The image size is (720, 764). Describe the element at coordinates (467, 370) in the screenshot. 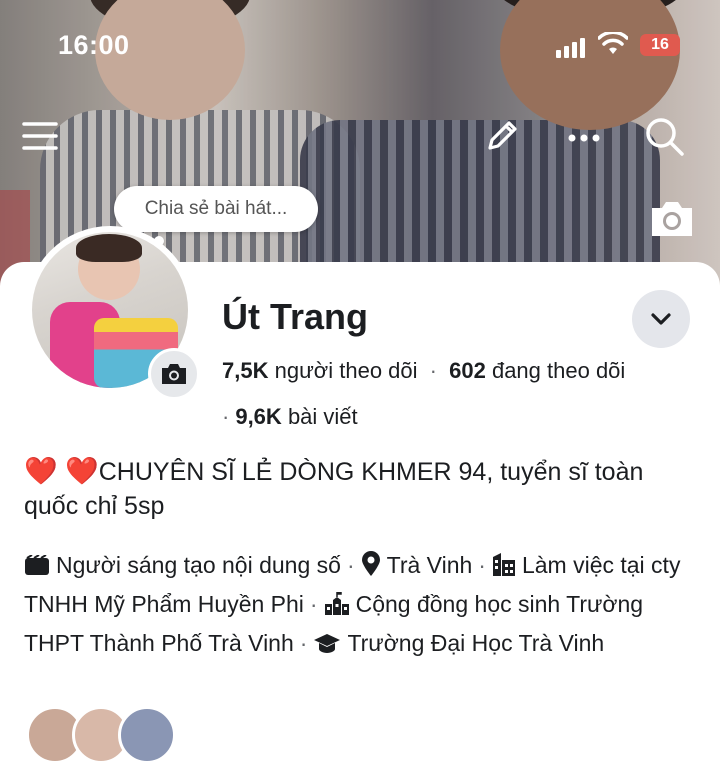

I see `following-count: 602` at that location.